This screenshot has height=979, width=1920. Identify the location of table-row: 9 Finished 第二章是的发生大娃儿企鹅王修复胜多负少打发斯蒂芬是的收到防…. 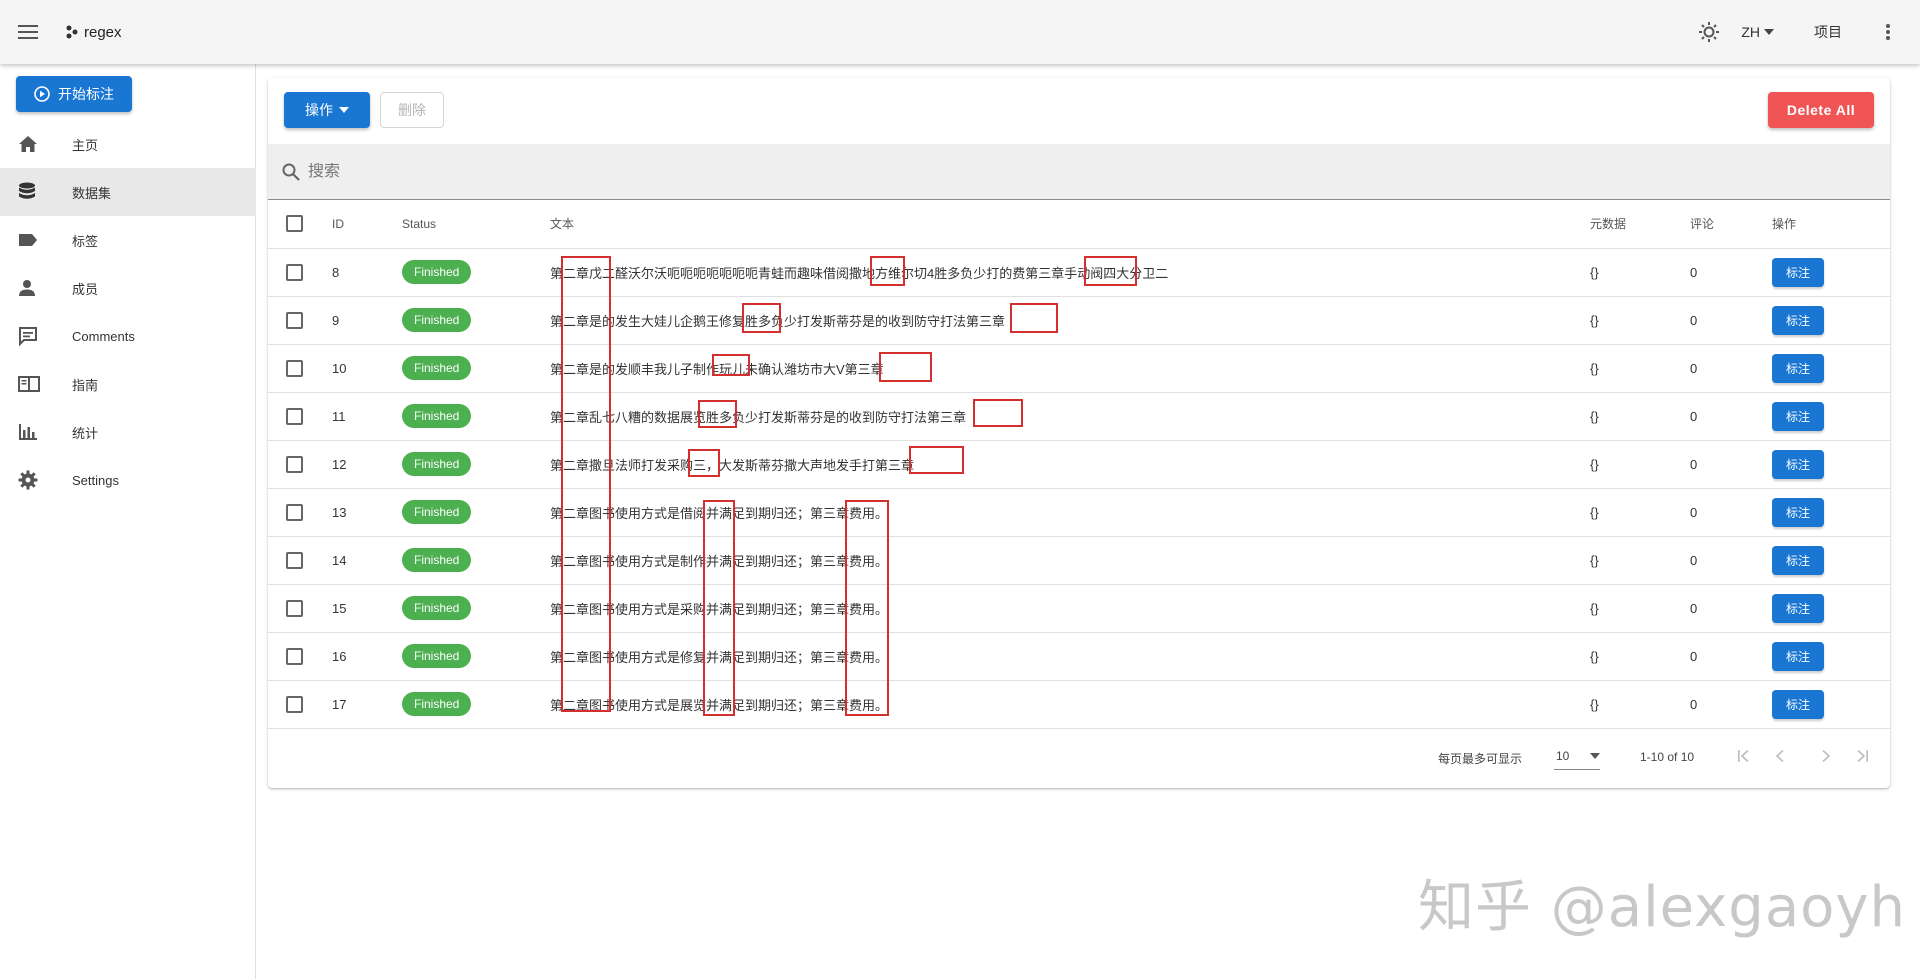
(1079, 320).